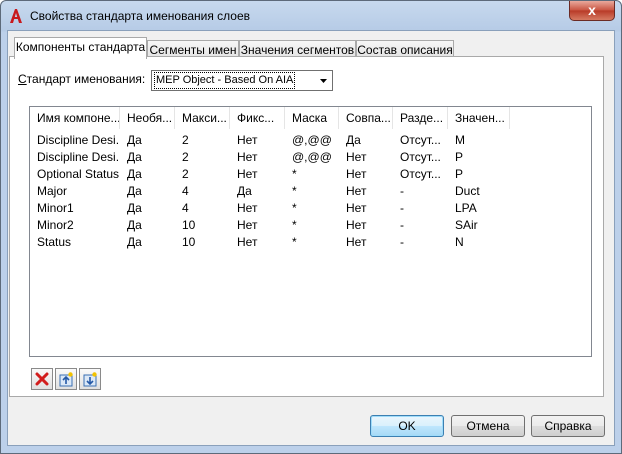  What do you see at coordinates (55, 208) in the screenshot?
I see `table-cell: Minor1` at bounding box center [55, 208].